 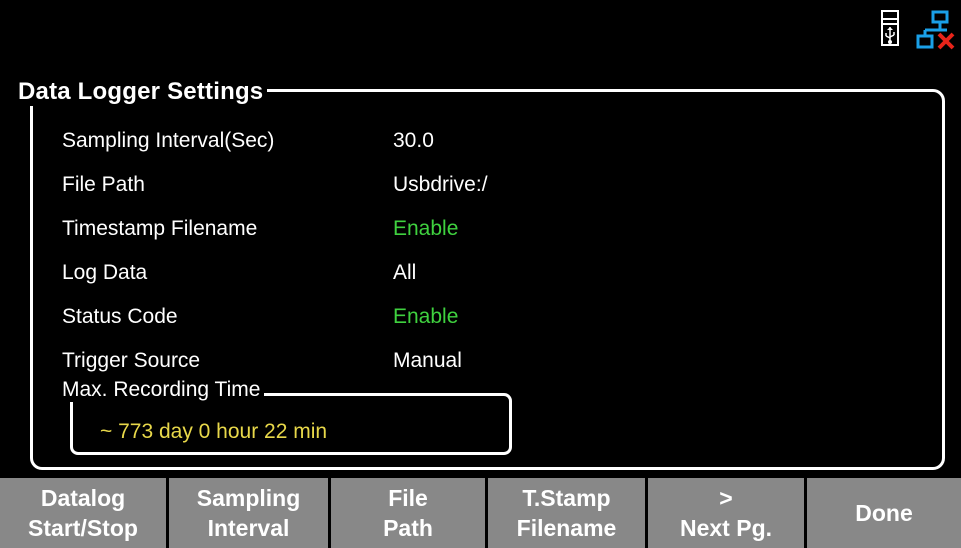 I want to click on setting-value: All, so click(x=405, y=272).